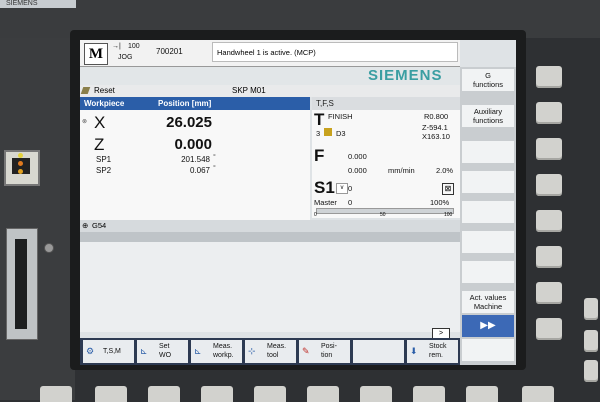 Image resolution: width=600 pixels, height=402 pixels. Describe the element at coordinates (22, 284) in the screenshot. I see `usb-card-slot` at that location.